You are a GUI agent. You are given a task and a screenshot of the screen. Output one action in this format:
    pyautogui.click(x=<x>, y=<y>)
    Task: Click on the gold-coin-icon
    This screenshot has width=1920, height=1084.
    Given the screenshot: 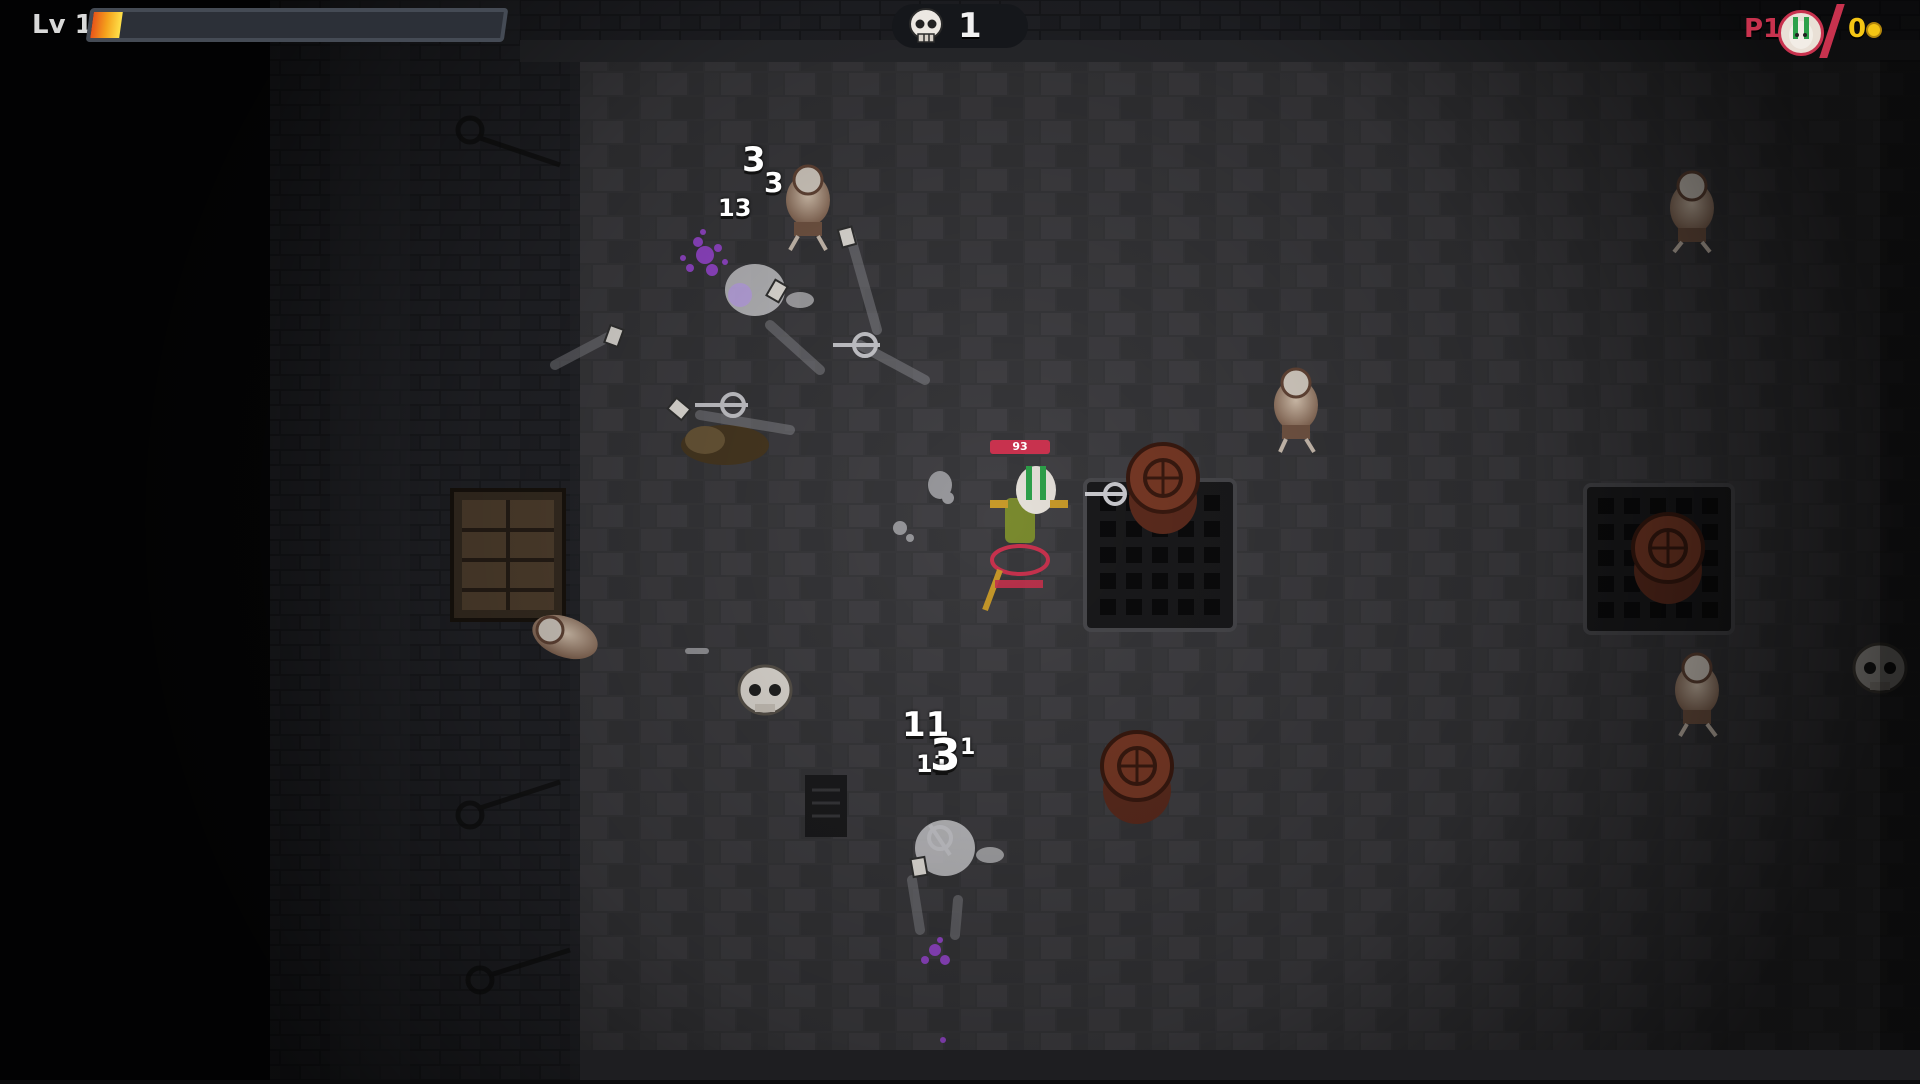 What is the action you would take?
    pyautogui.click(x=1874, y=30)
    